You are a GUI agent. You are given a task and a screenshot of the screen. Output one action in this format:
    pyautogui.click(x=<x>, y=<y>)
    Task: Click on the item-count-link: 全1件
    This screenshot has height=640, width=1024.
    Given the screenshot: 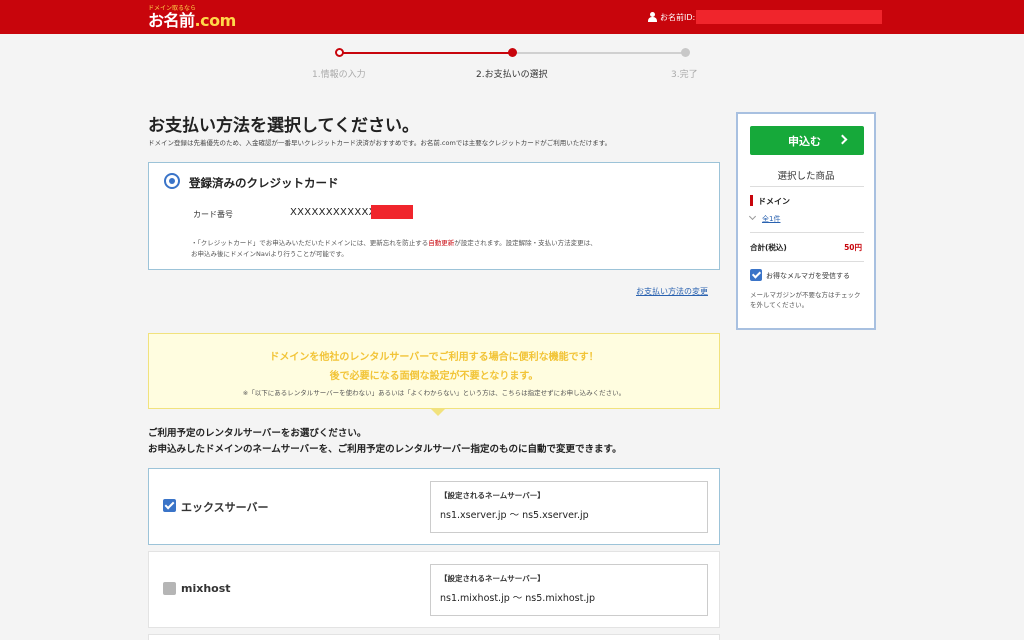 What is the action you would take?
    pyautogui.click(x=771, y=219)
    